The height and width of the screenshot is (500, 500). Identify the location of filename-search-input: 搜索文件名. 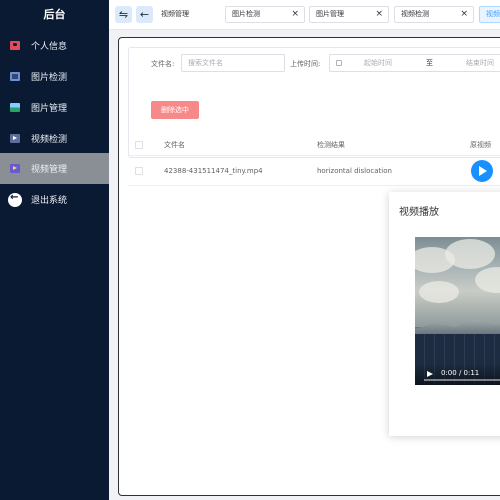
(233, 63).